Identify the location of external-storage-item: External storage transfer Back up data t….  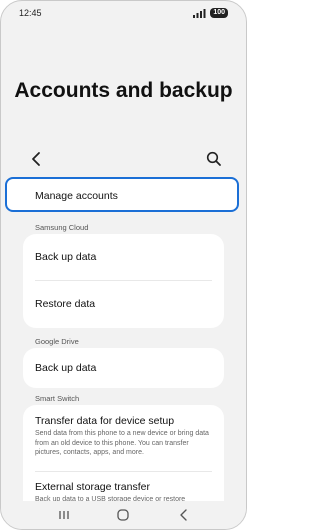
(123, 488).